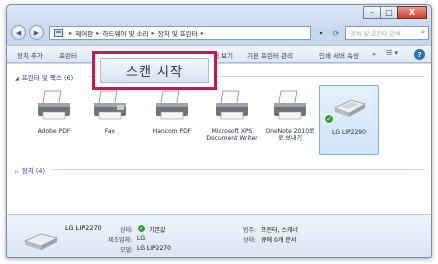 This screenshot has height=264, width=438. What do you see at coordinates (329, 119) in the screenshot?
I see `default-printer-check-icon: ✓` at bounding box center [329, 119].